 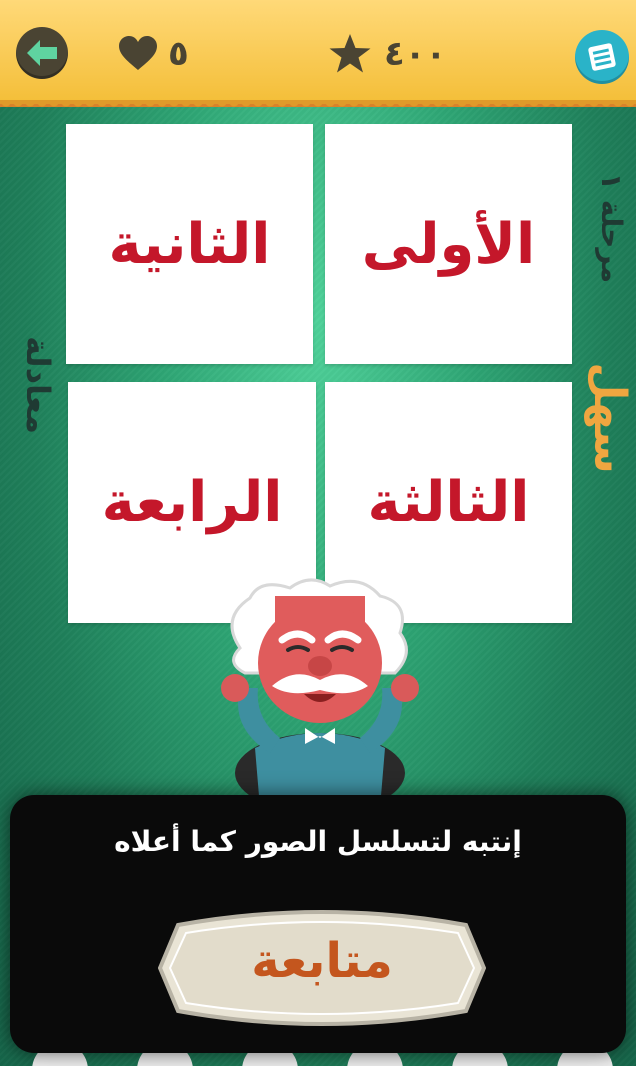 What do you see at coordinates (178, 54) in the screenshot?
I see `lives-value: ٥` at bounding box center [178, 54].